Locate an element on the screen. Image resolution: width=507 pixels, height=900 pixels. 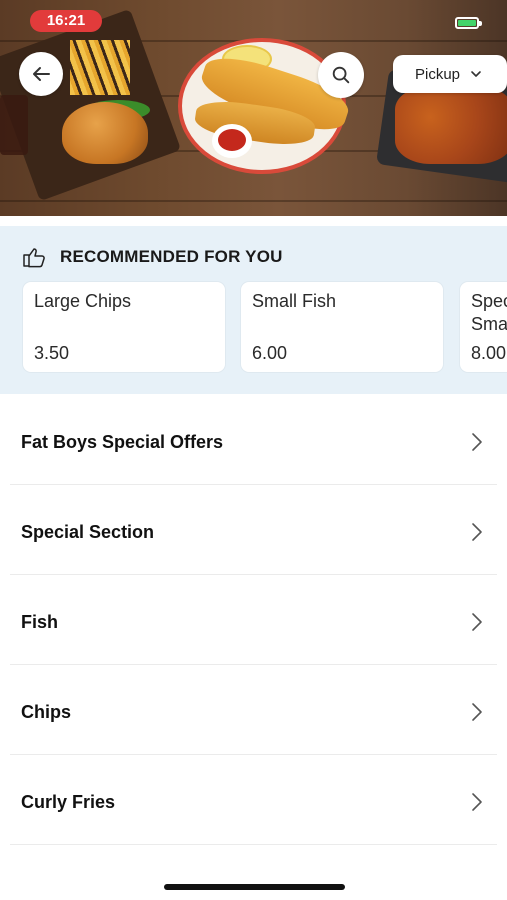
recommended-card: Large Chips 3.50 is located at coordinates (124, 327).